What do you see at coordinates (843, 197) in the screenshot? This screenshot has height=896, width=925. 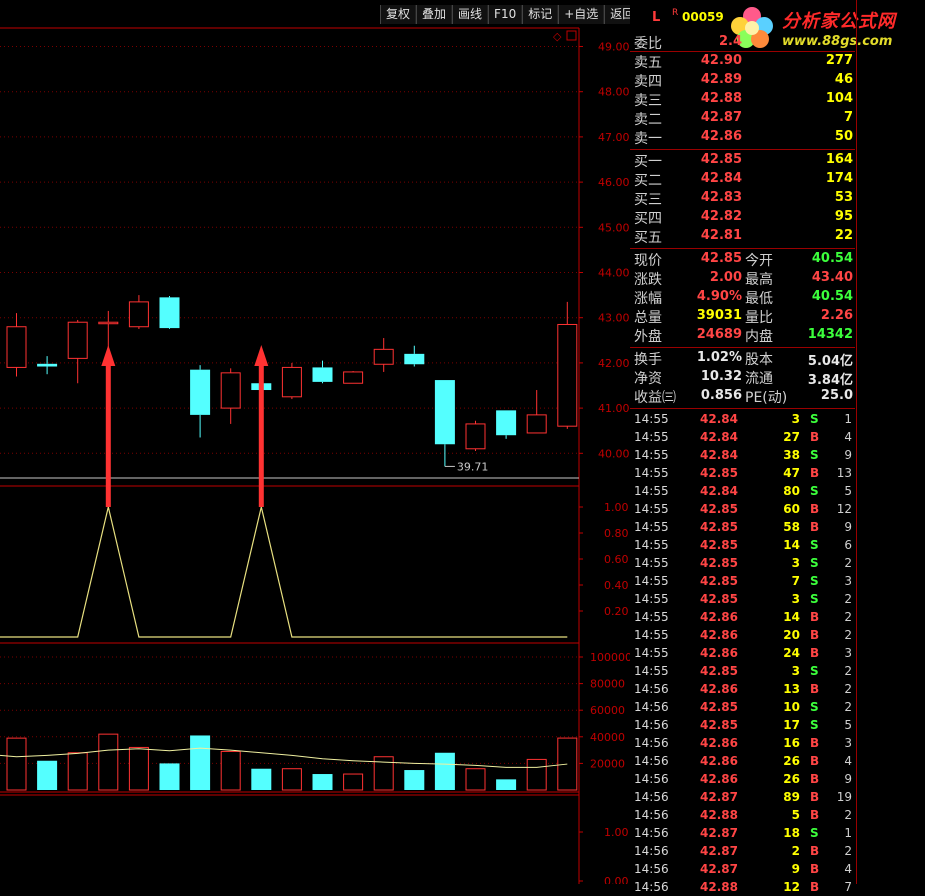 I see `order-volume: 53` at bounding box center [843, 197].